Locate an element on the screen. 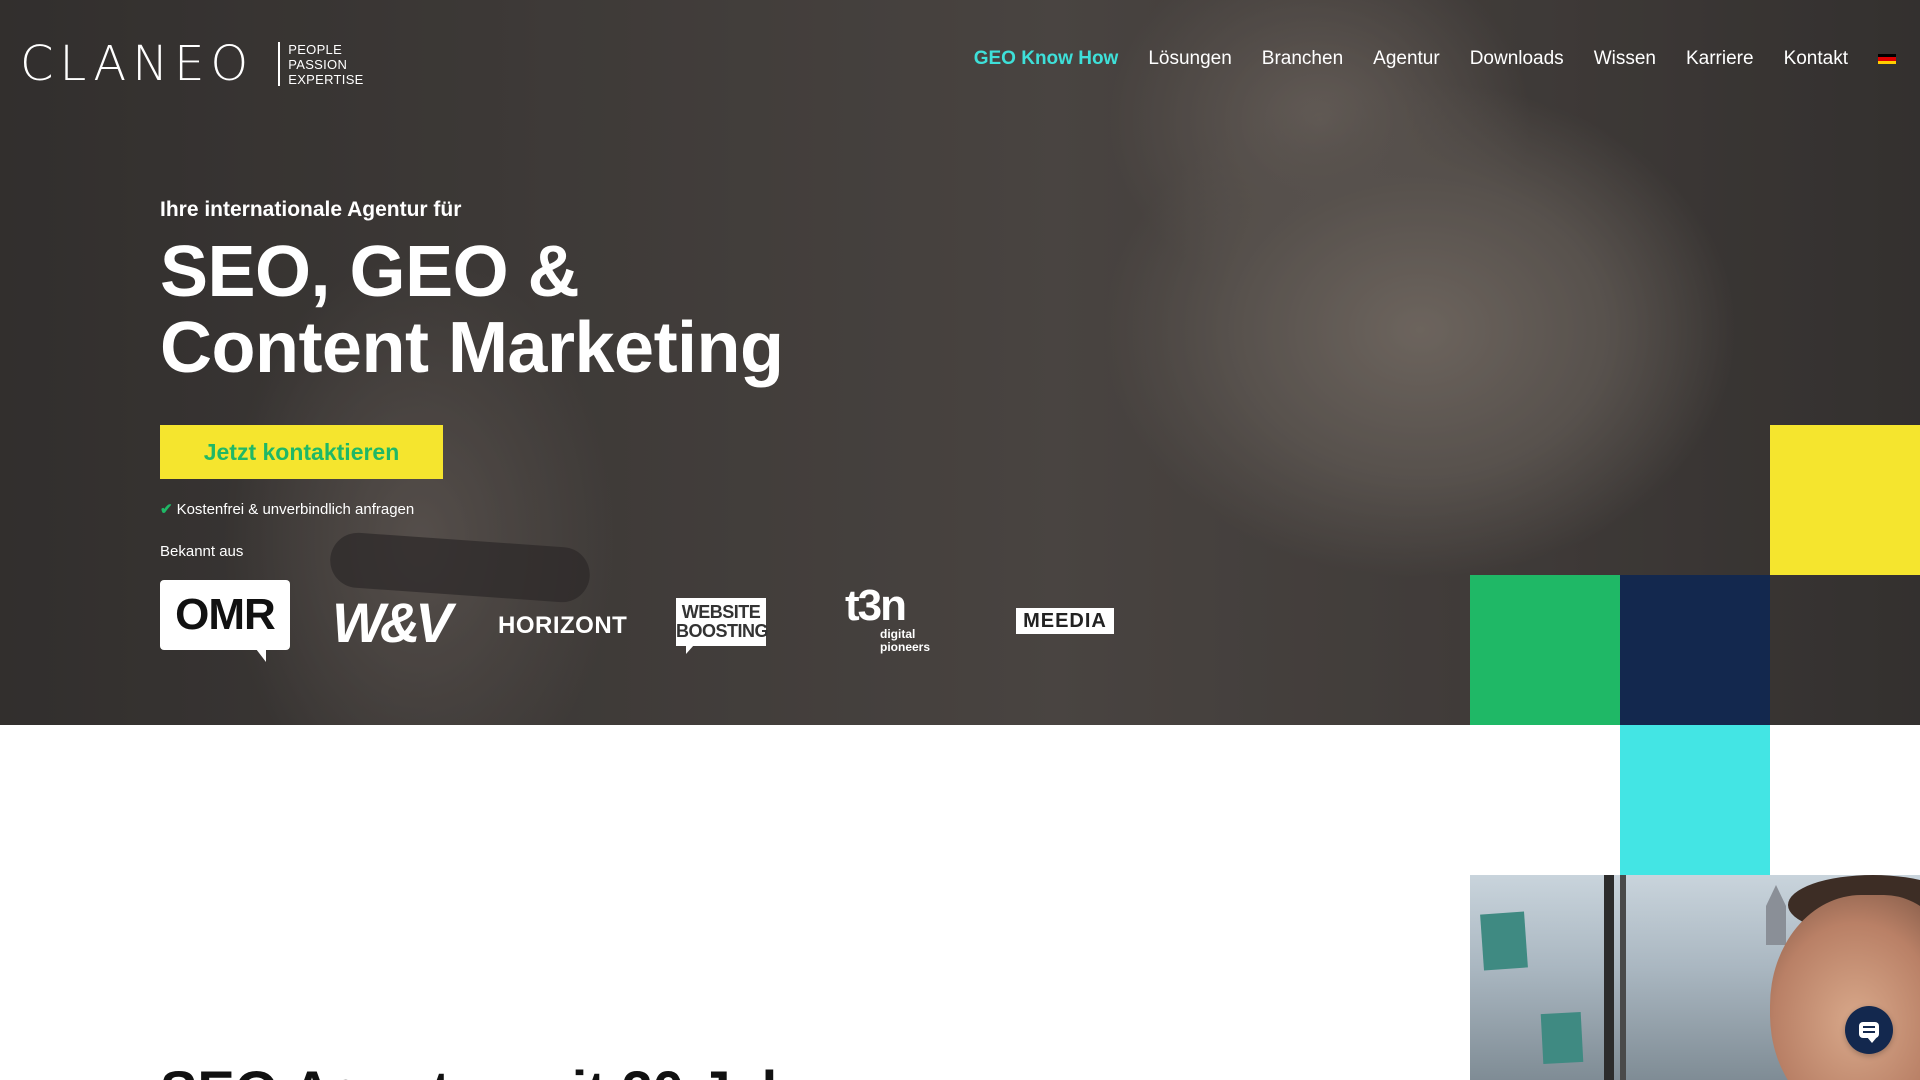  press-logo-omr: OMR is located at coordinates (225, 621).